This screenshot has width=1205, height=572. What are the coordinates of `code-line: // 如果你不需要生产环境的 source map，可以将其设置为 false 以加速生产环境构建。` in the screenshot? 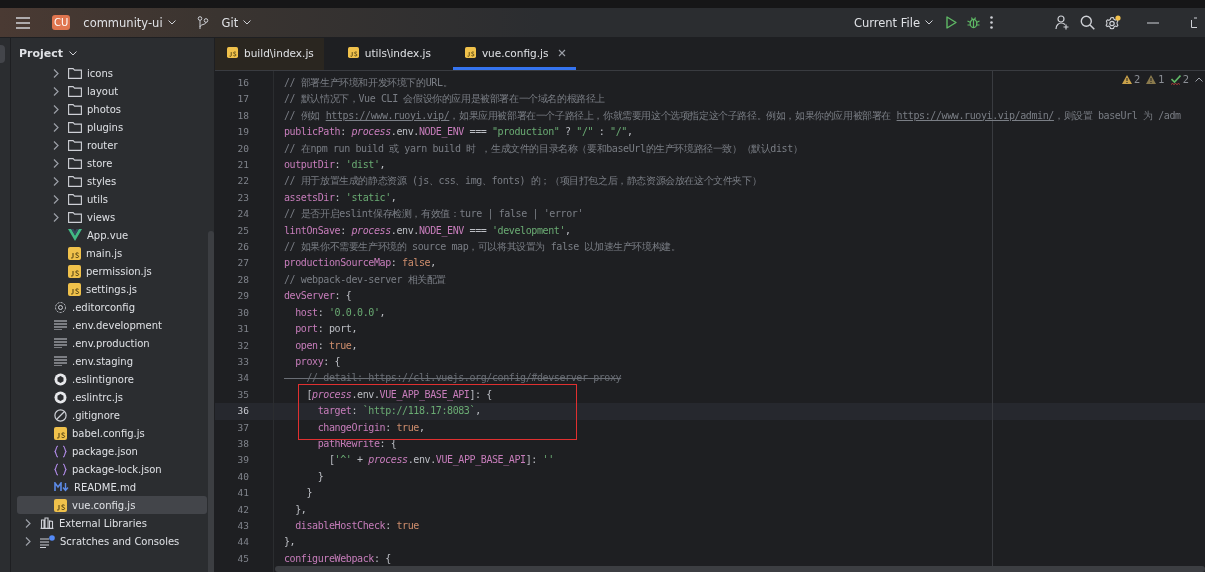 It's located at (482, 247).